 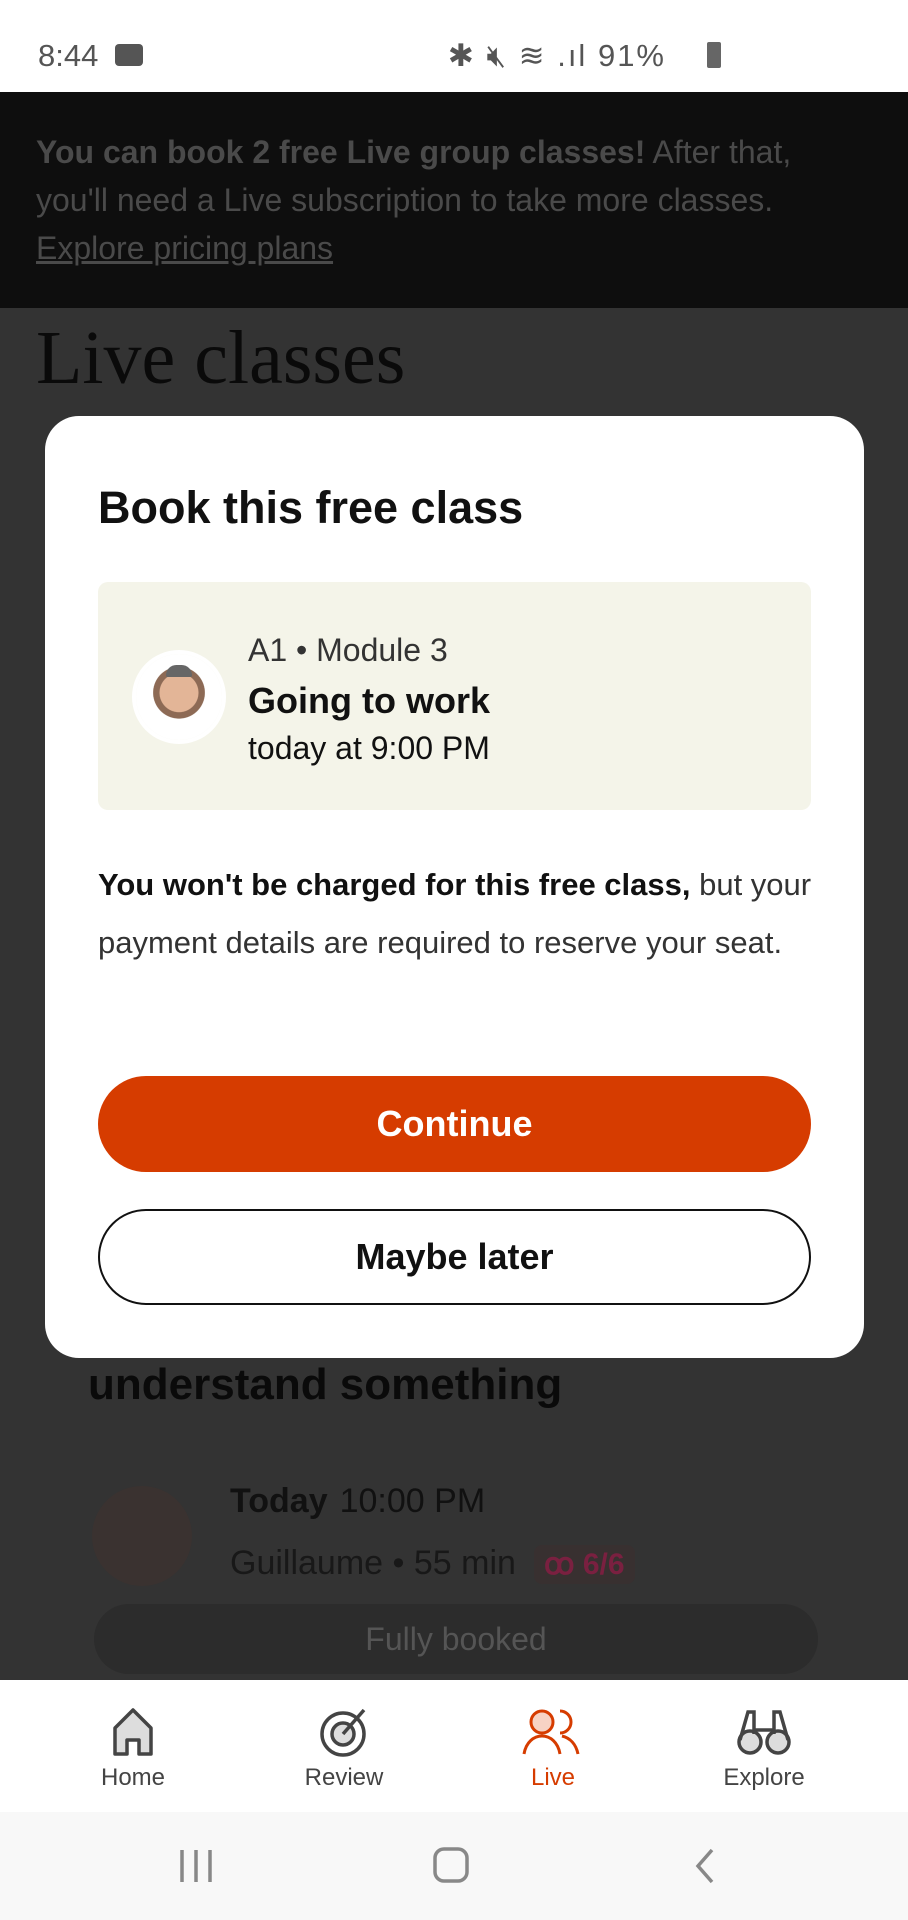 What do you see at coordinates (454, 1257) in the screenshot?
I see `maybe-later-button: Maybe later` at bounding box center [454, 1257].